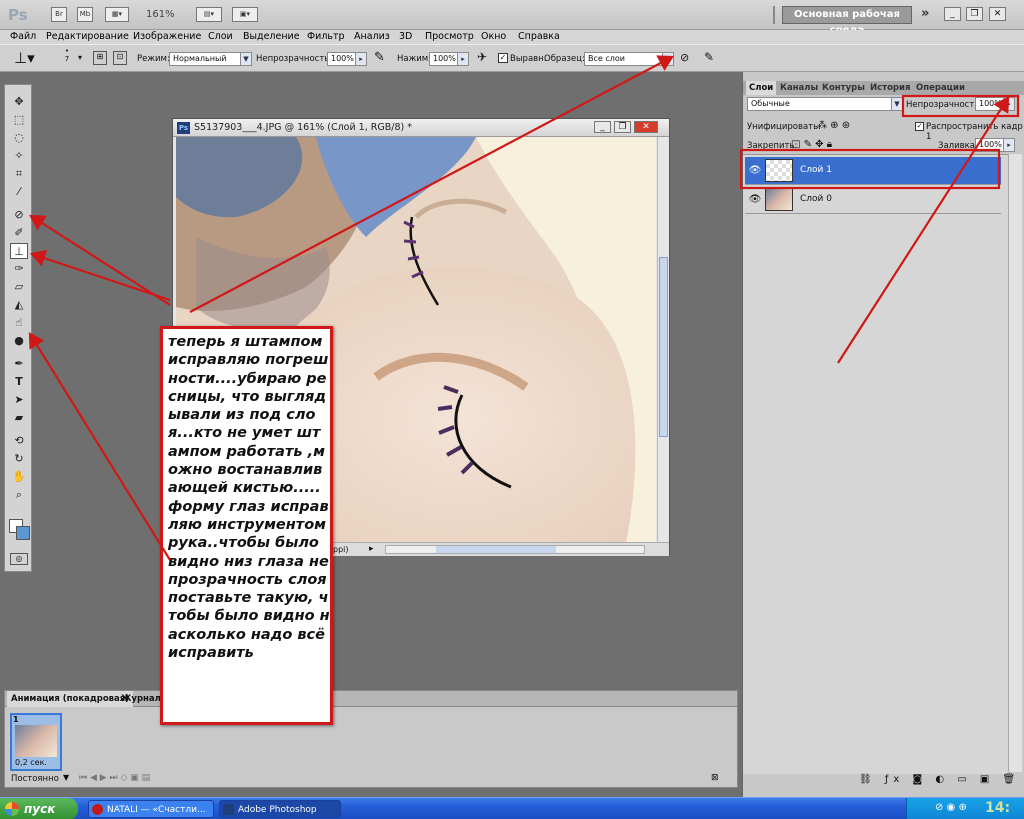 Image resolution: width=1024 pixels, height=819 pixels. Describe the element at coordinates (19, 102) in the screenshot. I see `move-tool-icon: ✥` at that location.